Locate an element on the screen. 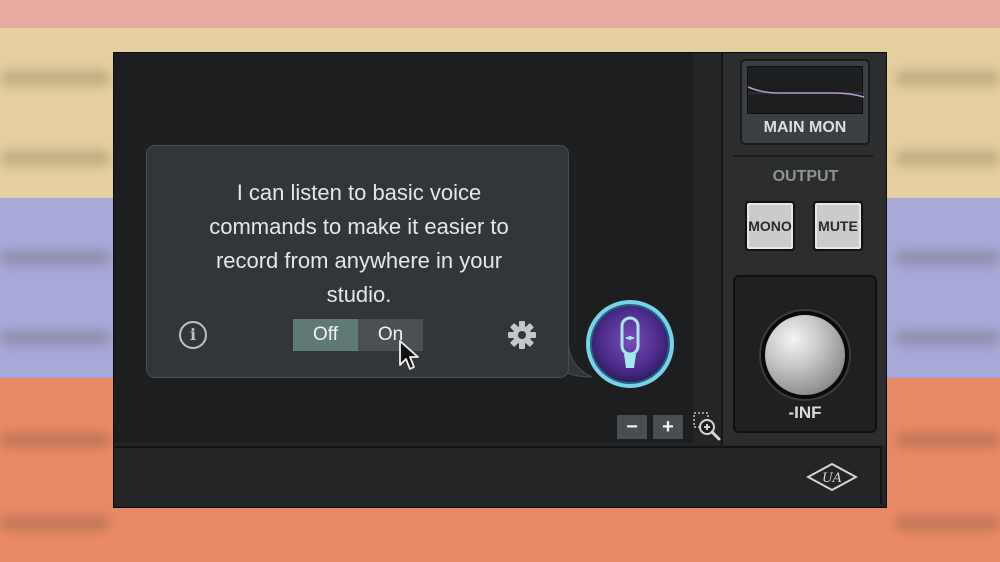 This screenshot has width=1000, height=562. meter-curve is located at coordinates (806, 92).